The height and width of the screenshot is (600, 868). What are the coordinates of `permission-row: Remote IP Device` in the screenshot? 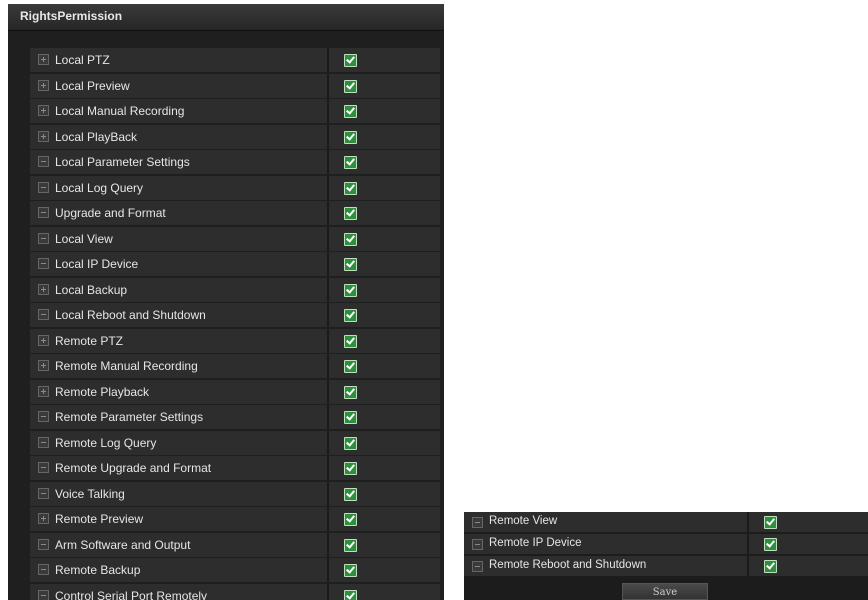 It's located at (666, 544).